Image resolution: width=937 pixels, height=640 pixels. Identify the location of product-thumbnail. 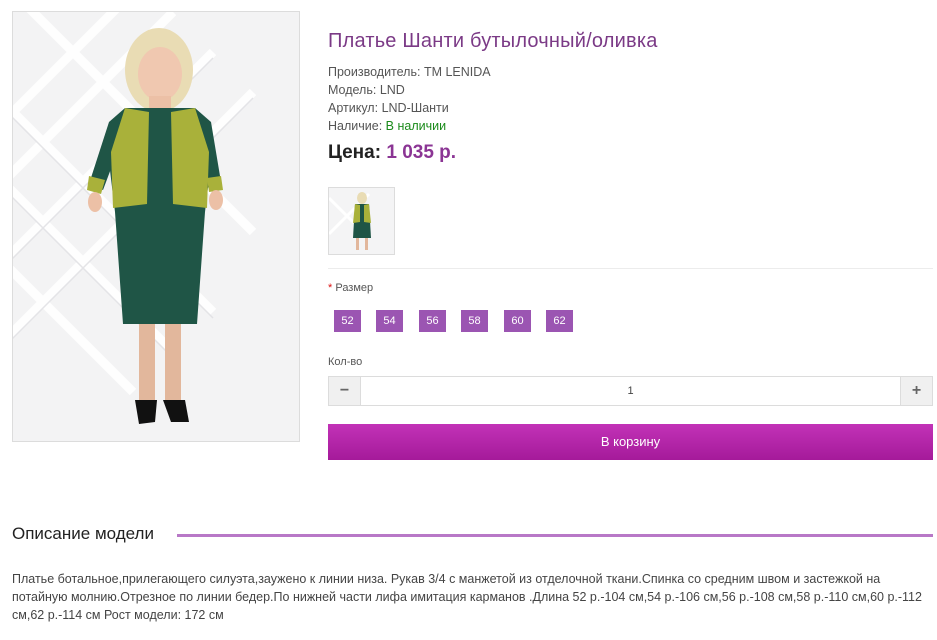
(361, 221).